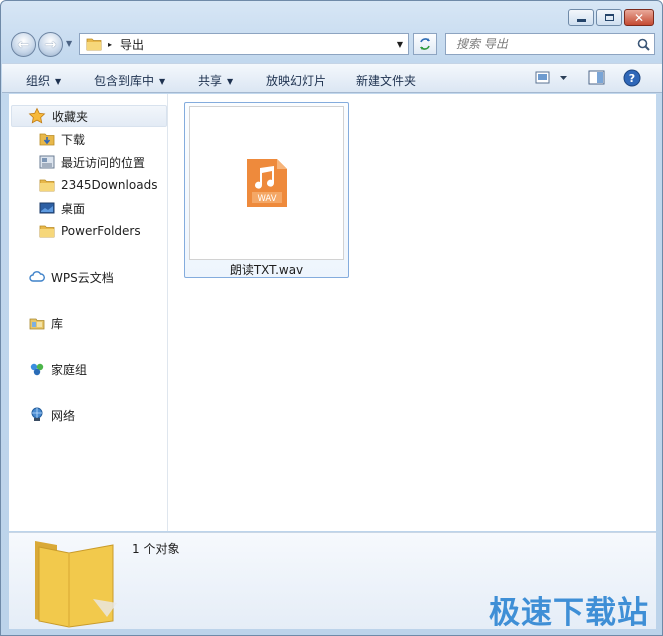  I want to click on nav-item-label: 下载, so click(73, 139).